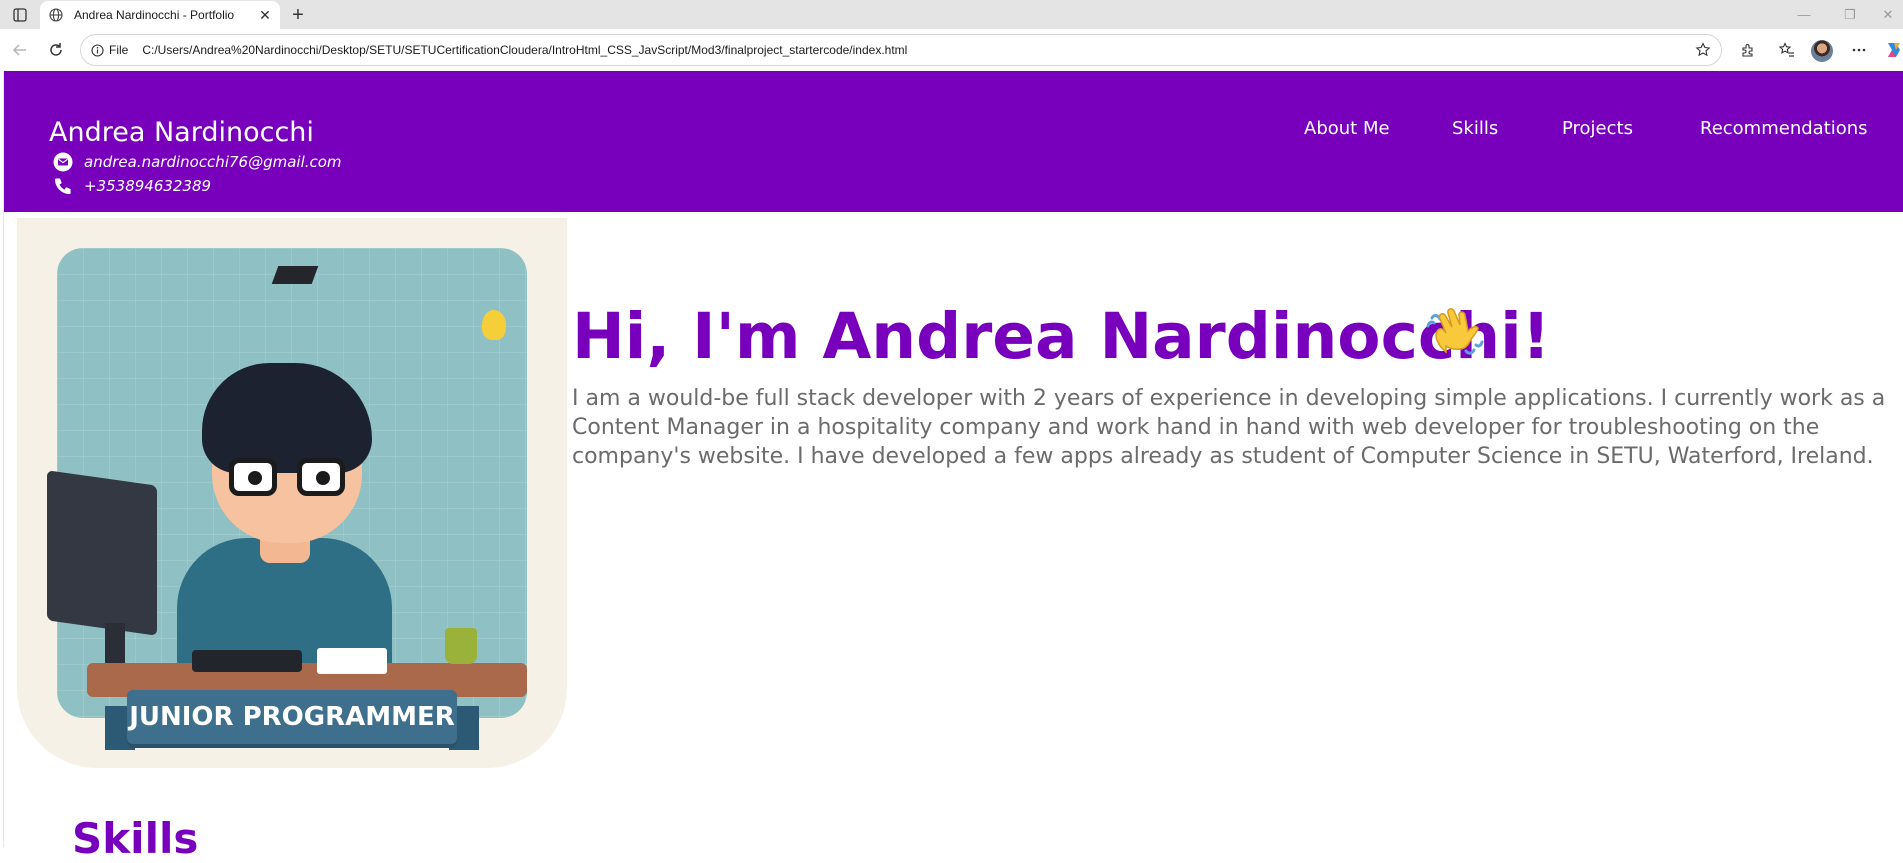 This screenshot has width=1903, height=863. I want to click on hero-title: Hi, I'm Andrea Nardinocchi!, so click(1061, 336).